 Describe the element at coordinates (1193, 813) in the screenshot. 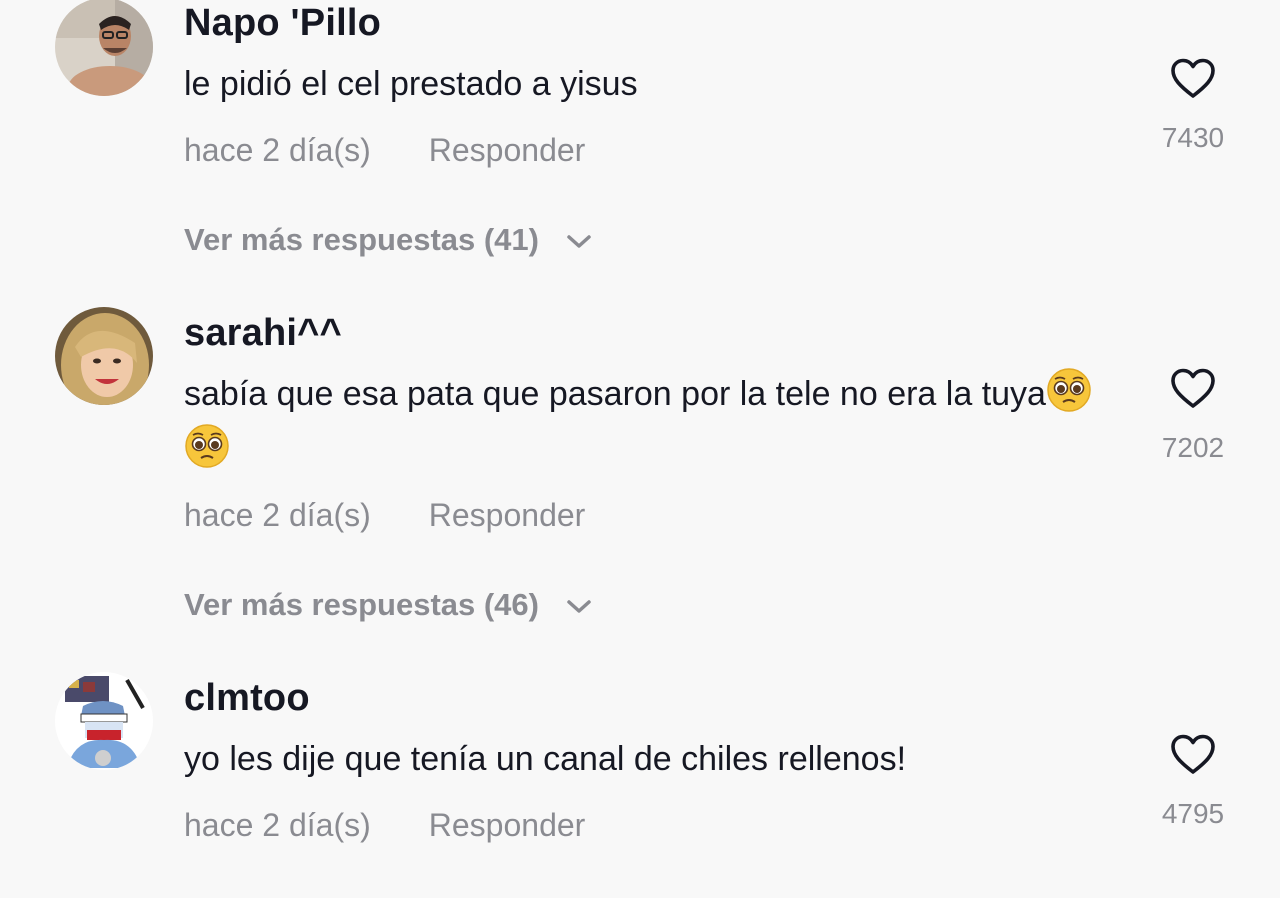

I see `like-count: 4795` at that location.